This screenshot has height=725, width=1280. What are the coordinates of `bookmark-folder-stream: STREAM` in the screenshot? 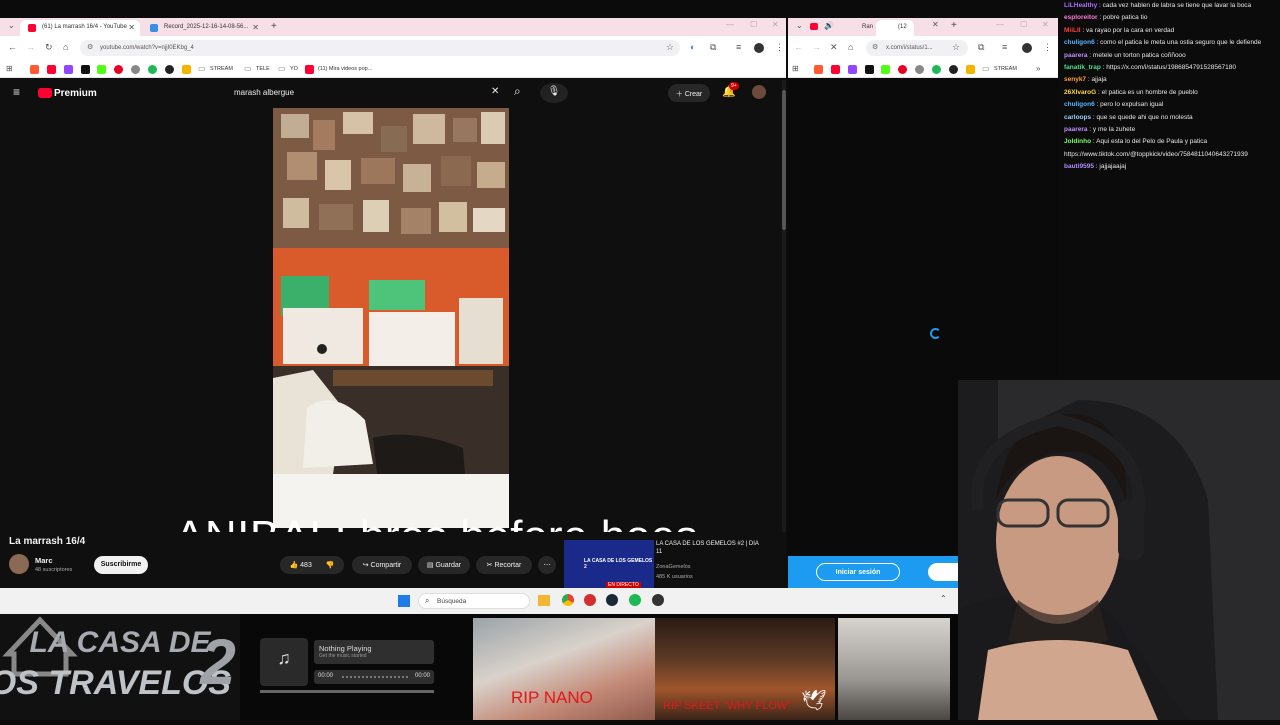 It's located at (221, 69).